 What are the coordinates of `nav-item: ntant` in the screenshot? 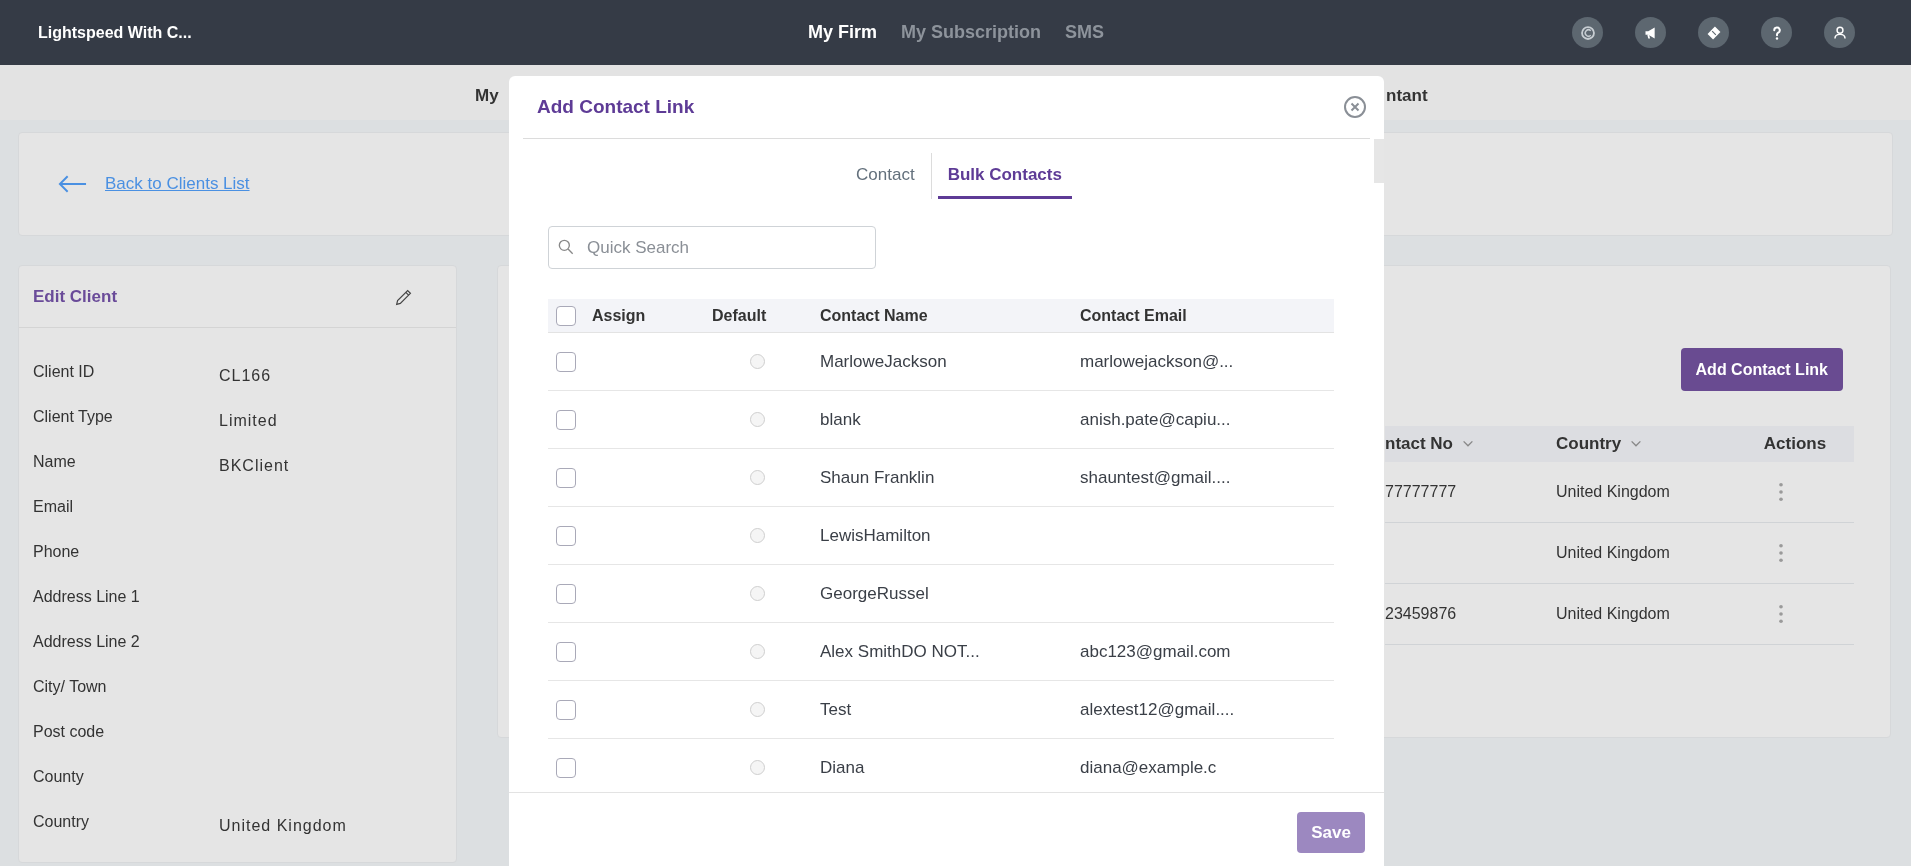 It's located at (1407, 96).